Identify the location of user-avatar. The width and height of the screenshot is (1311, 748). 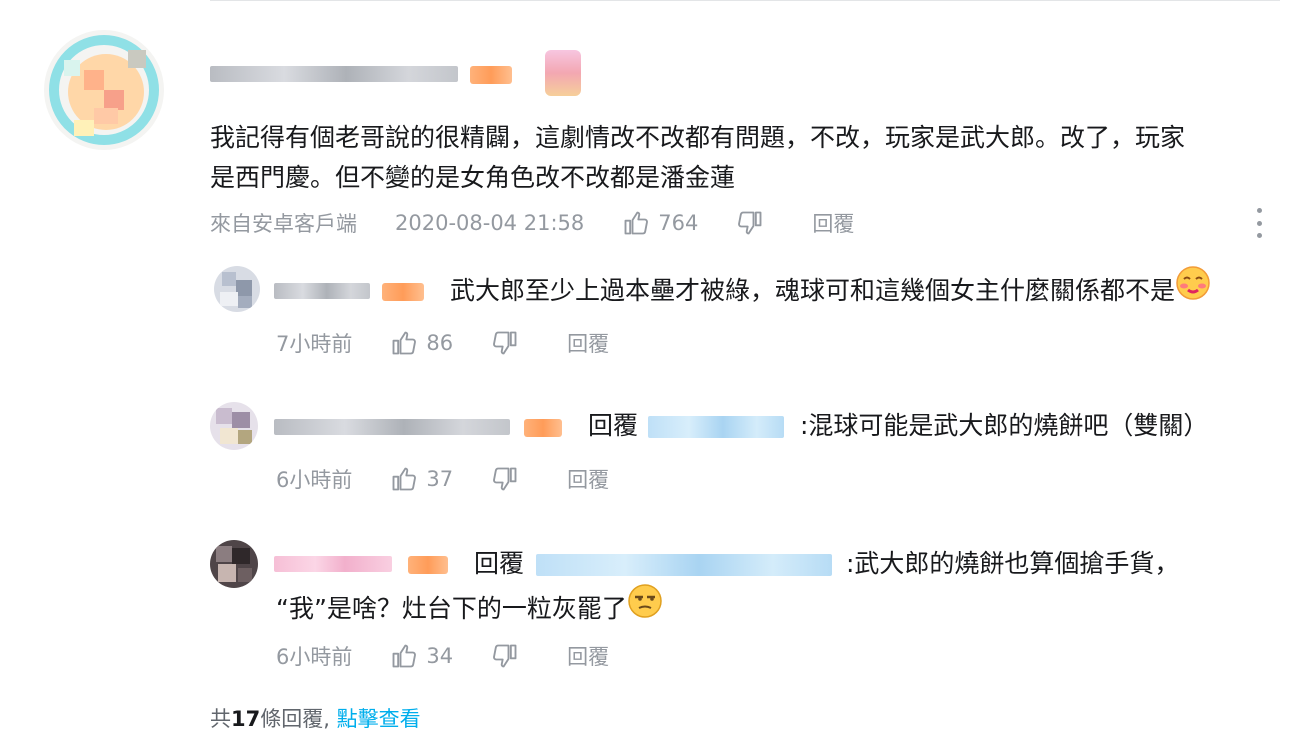
(104, 90).